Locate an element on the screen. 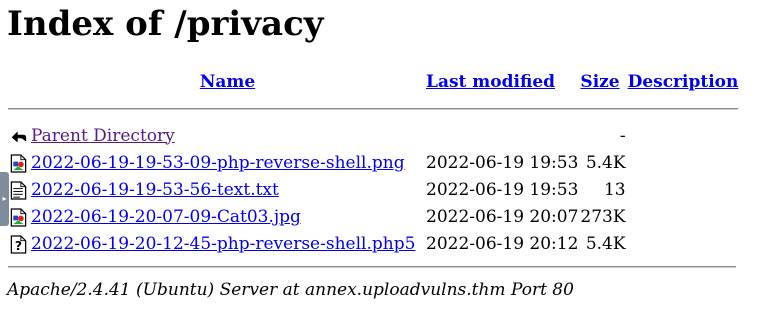 This screenshot has width=768, height=321. file-name-cell: 2022-06-19-20-07-09-Cat03.jpg is located at coordinates (227, 216).